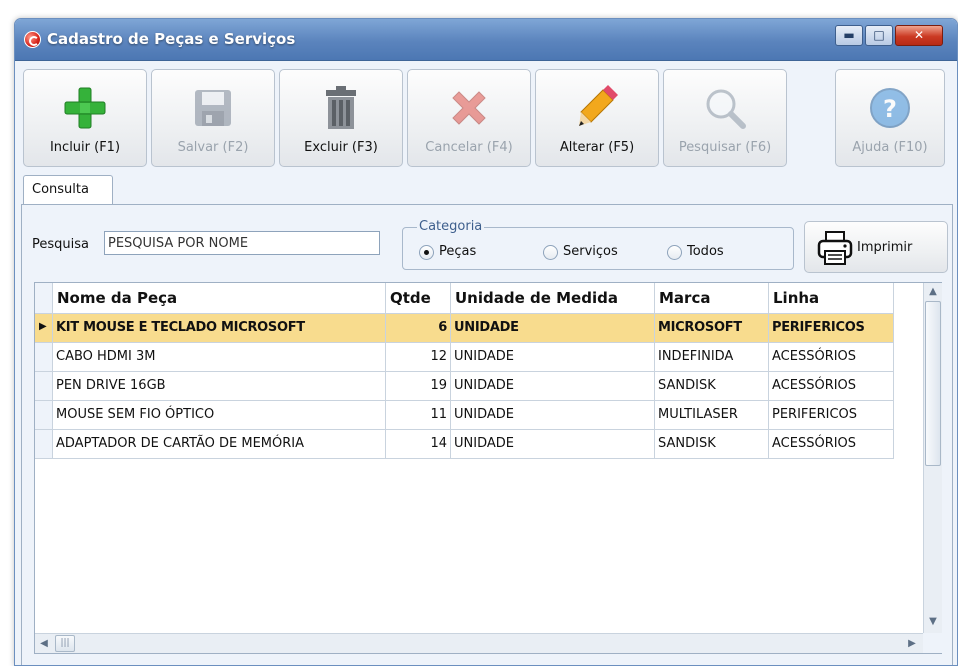 The width and height of the screenshot is (958, 666). What do you see at coordinates (219, 444) in the screenshot?
I see `cell-nome: ADAPTADOR DE CARTÃO DE MEMÓRIA` at bounding box center [219, 444].